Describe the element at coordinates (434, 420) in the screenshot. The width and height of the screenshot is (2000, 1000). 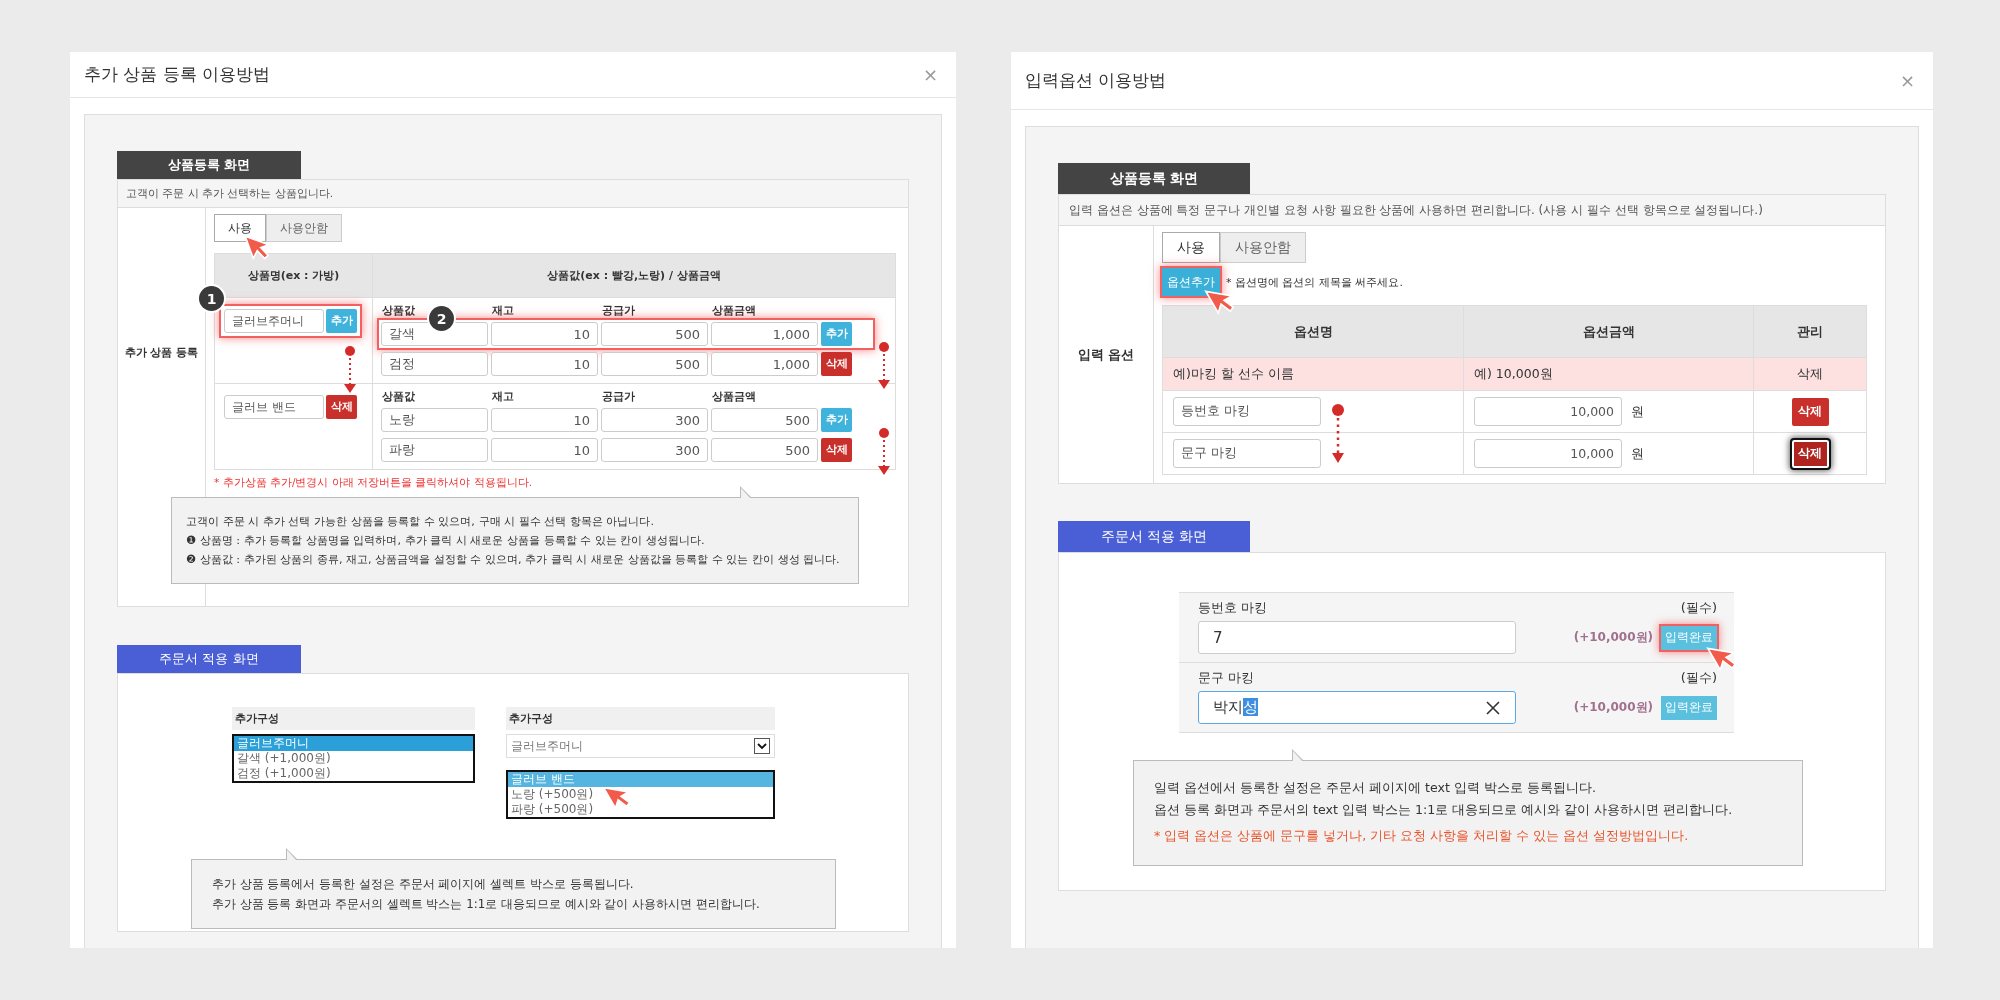
I see `input-field: 노랑` at that location.